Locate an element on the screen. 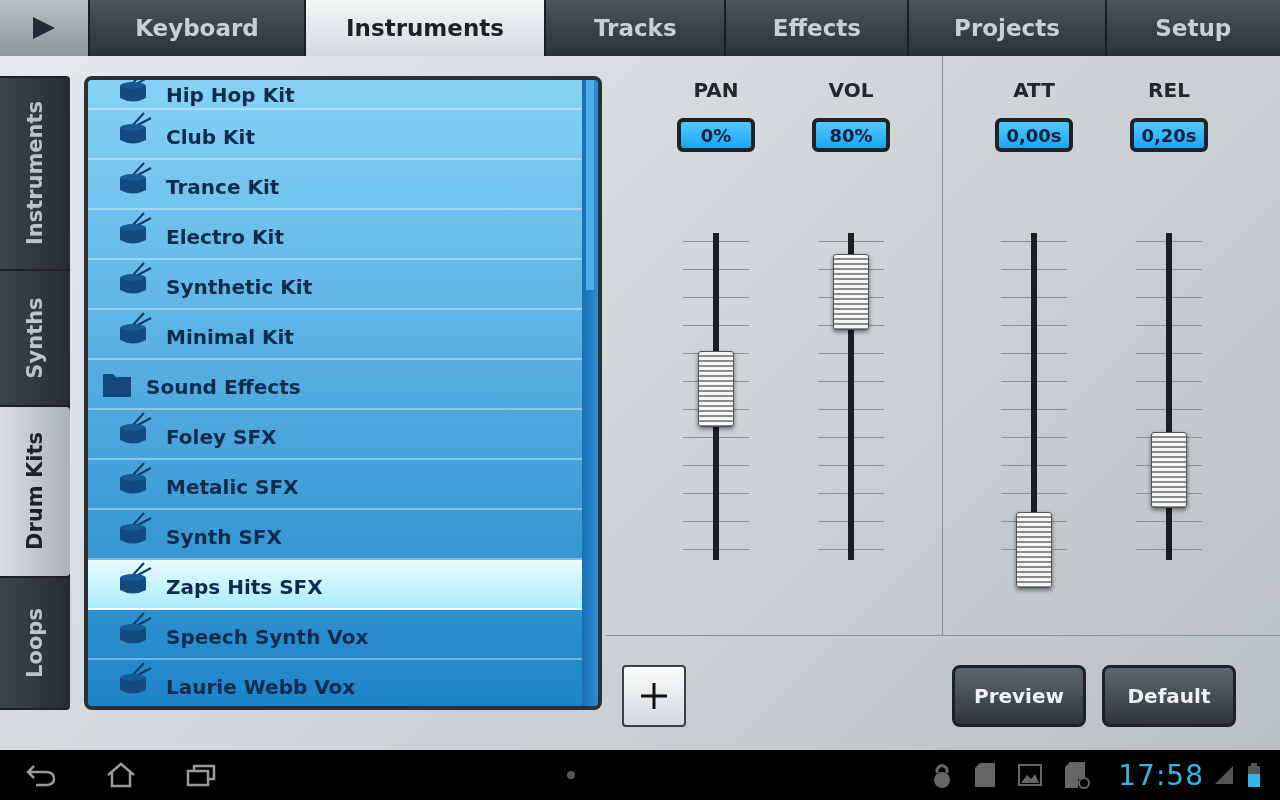 Image resolution: width=1280 pixels, height=800 pixels. list-item: Synthetic Kit is located at coordinates (335, 285).